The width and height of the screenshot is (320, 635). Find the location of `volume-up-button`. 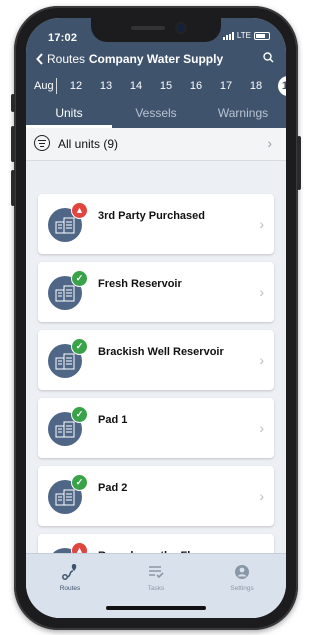

volume-up-button is located at coordinates (13, 144).